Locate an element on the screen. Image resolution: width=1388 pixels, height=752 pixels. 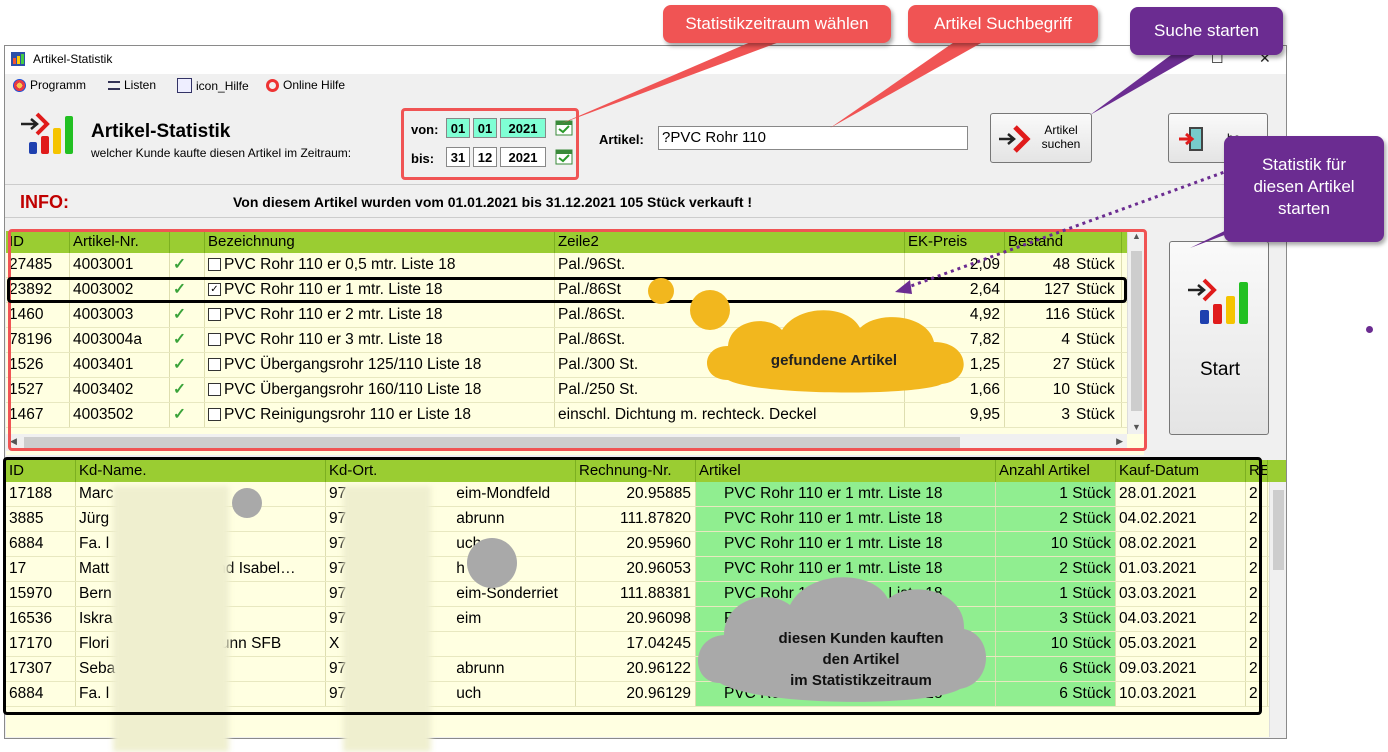
callout-start-search: Suche starten is located at coordinates (1206, 31).